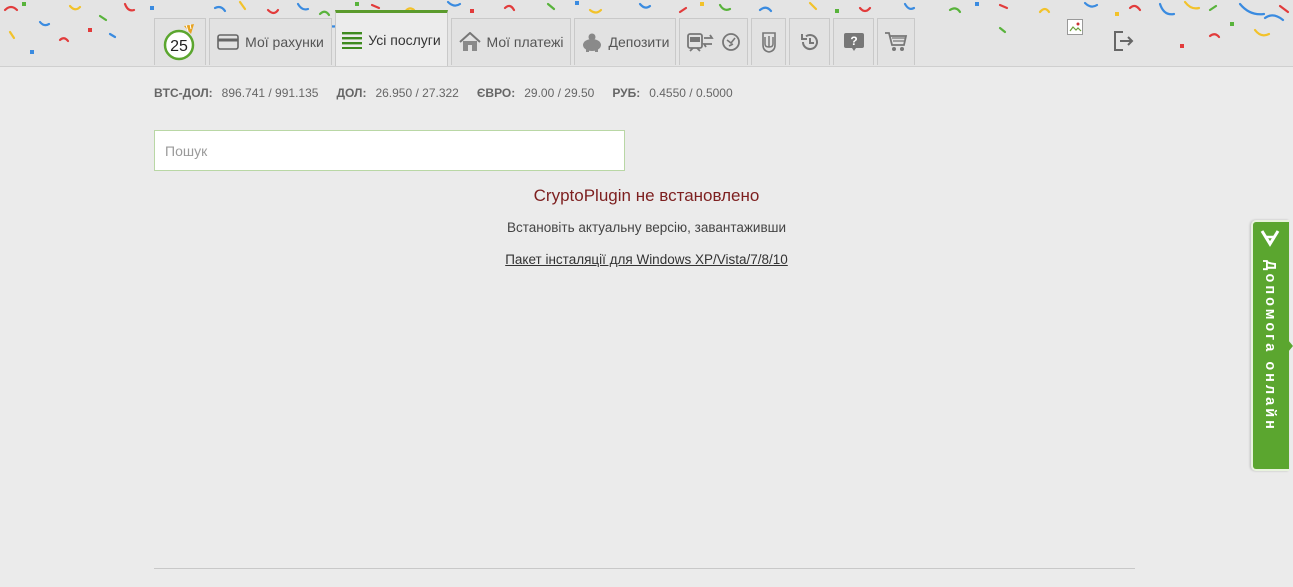 Image resolution: width=1293 pixels, height=587 pixels. Describe the element at coordinates (389, 150) in the screenshot. I see `search-input` at that location.